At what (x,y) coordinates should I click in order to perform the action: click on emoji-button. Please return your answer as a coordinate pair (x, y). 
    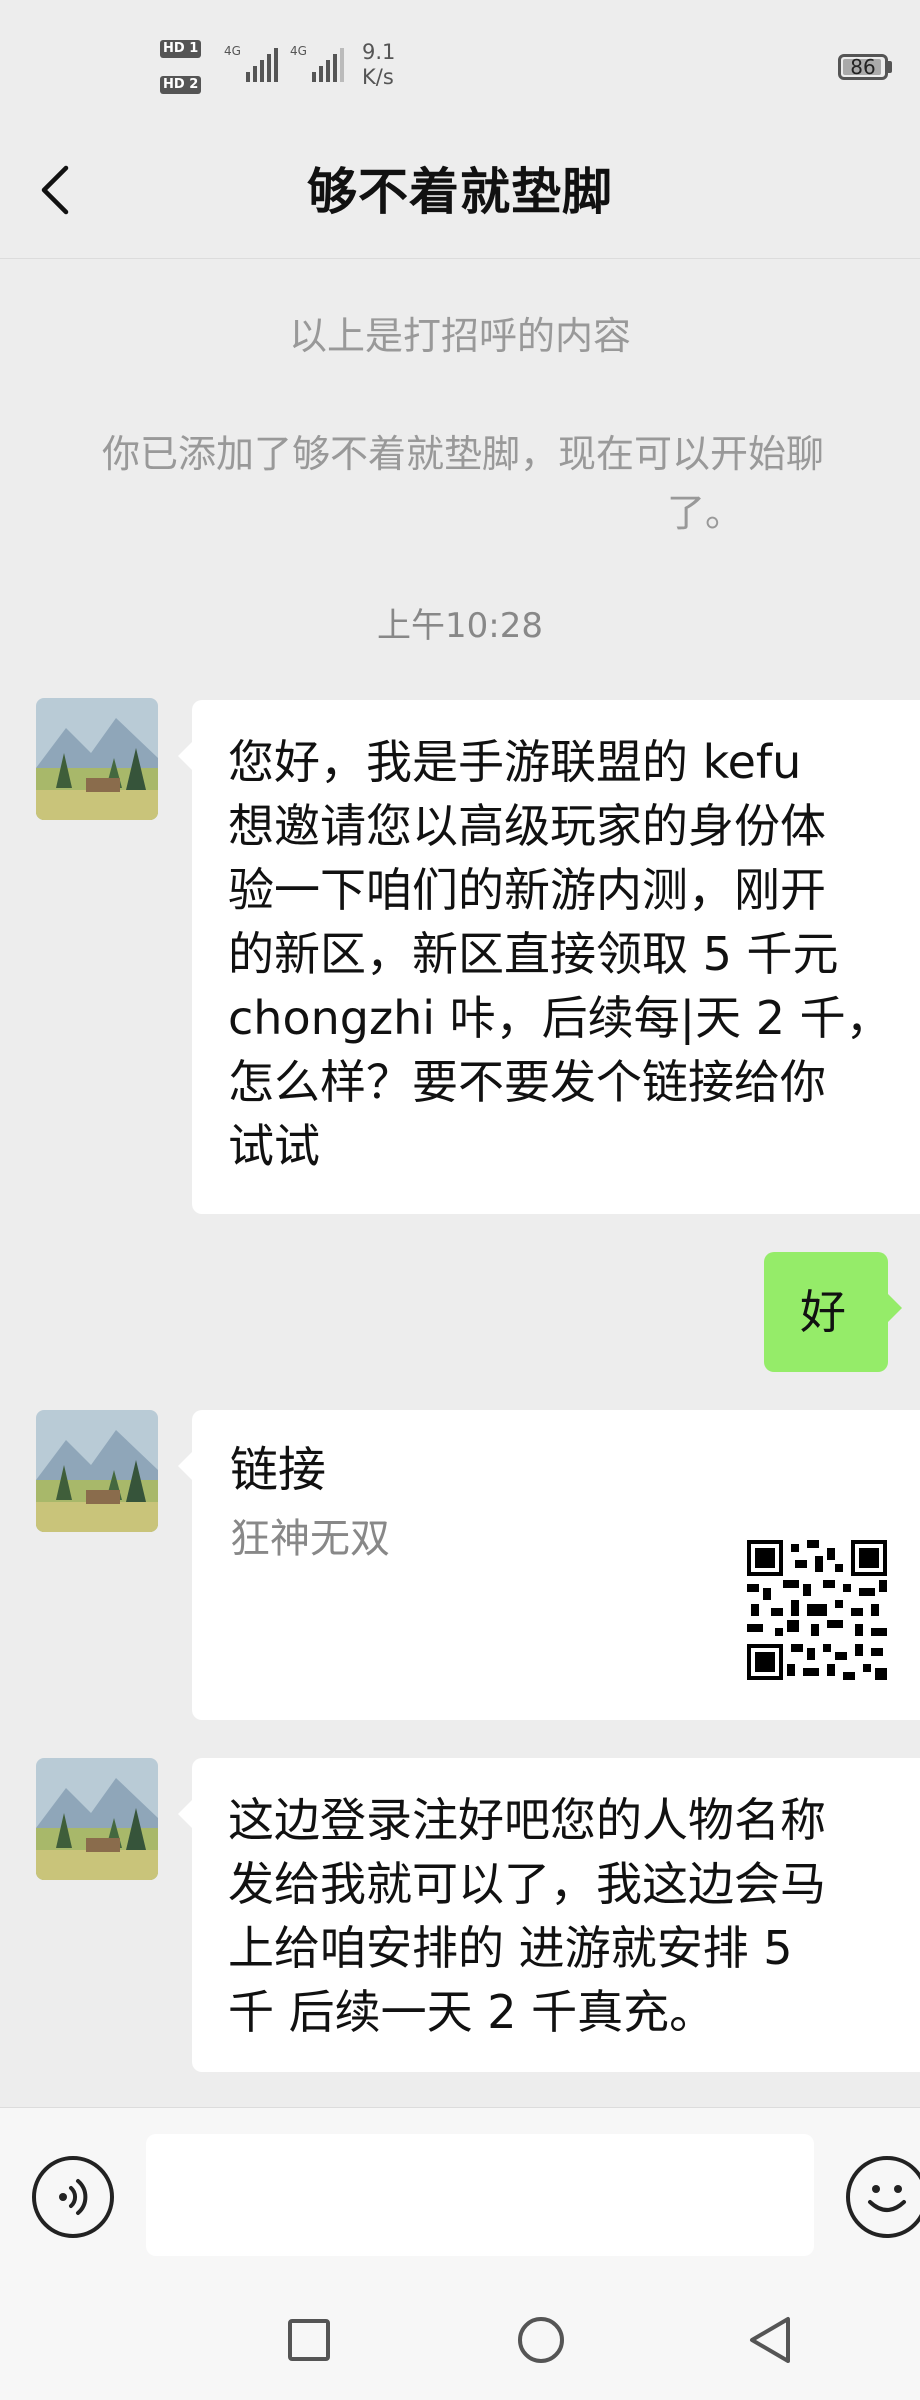
    Looking at the image, I should click on (883, 2197).